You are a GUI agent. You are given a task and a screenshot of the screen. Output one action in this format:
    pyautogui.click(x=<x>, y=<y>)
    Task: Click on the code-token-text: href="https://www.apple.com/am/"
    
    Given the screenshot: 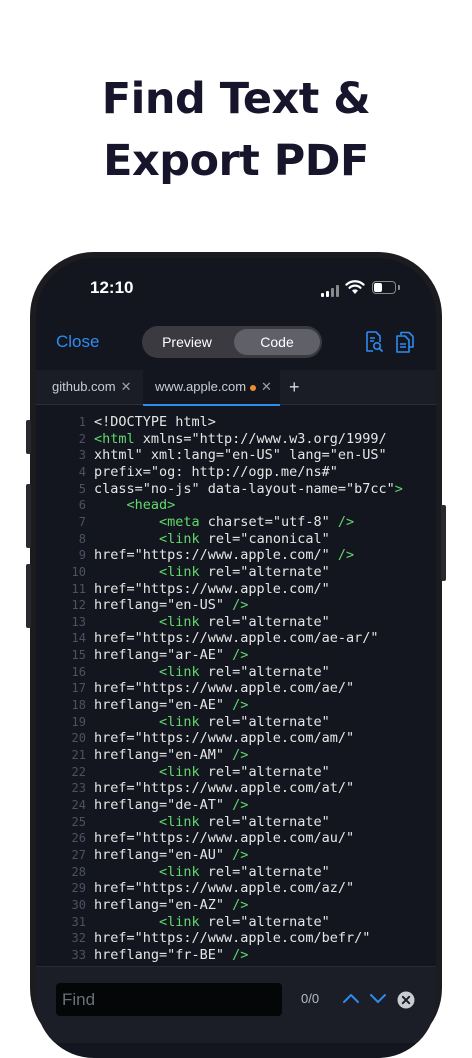 What is the action you would take?
    pyautogui.click(x=224, y=738)
    